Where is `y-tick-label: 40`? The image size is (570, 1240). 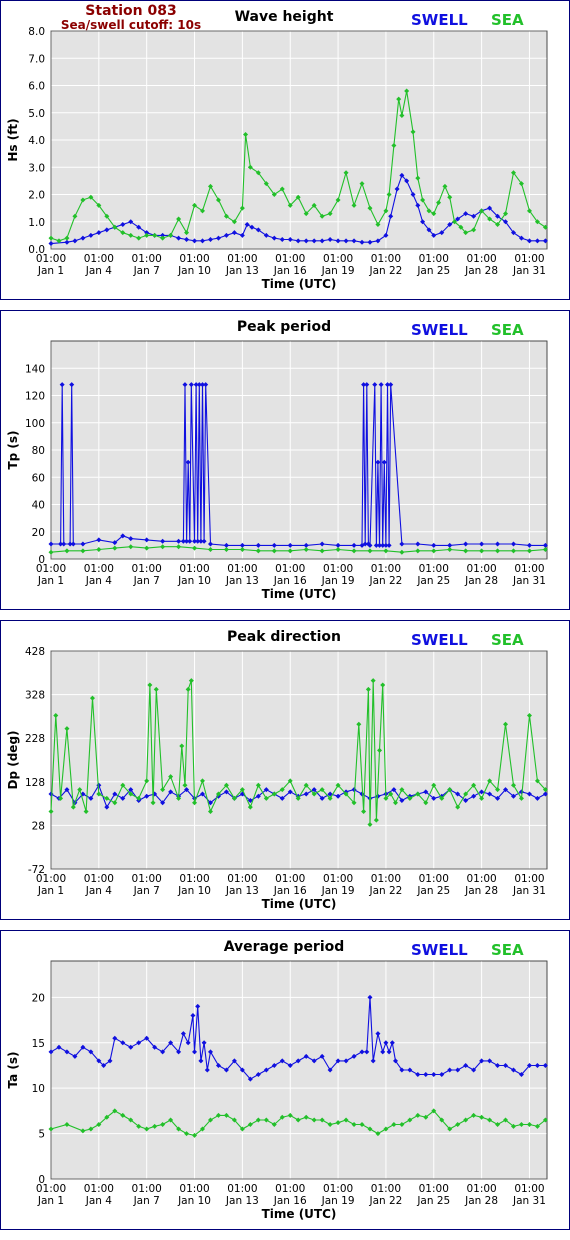
y-tick-label: 40 is located at coordinates (38, 506).